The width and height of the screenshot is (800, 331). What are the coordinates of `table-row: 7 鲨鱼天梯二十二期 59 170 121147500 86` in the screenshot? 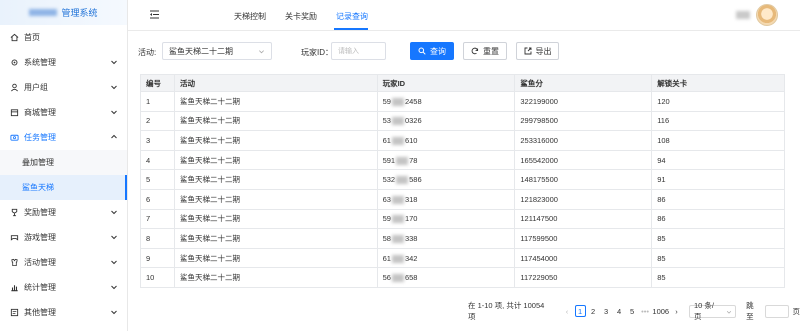 It's located at (462, 219).